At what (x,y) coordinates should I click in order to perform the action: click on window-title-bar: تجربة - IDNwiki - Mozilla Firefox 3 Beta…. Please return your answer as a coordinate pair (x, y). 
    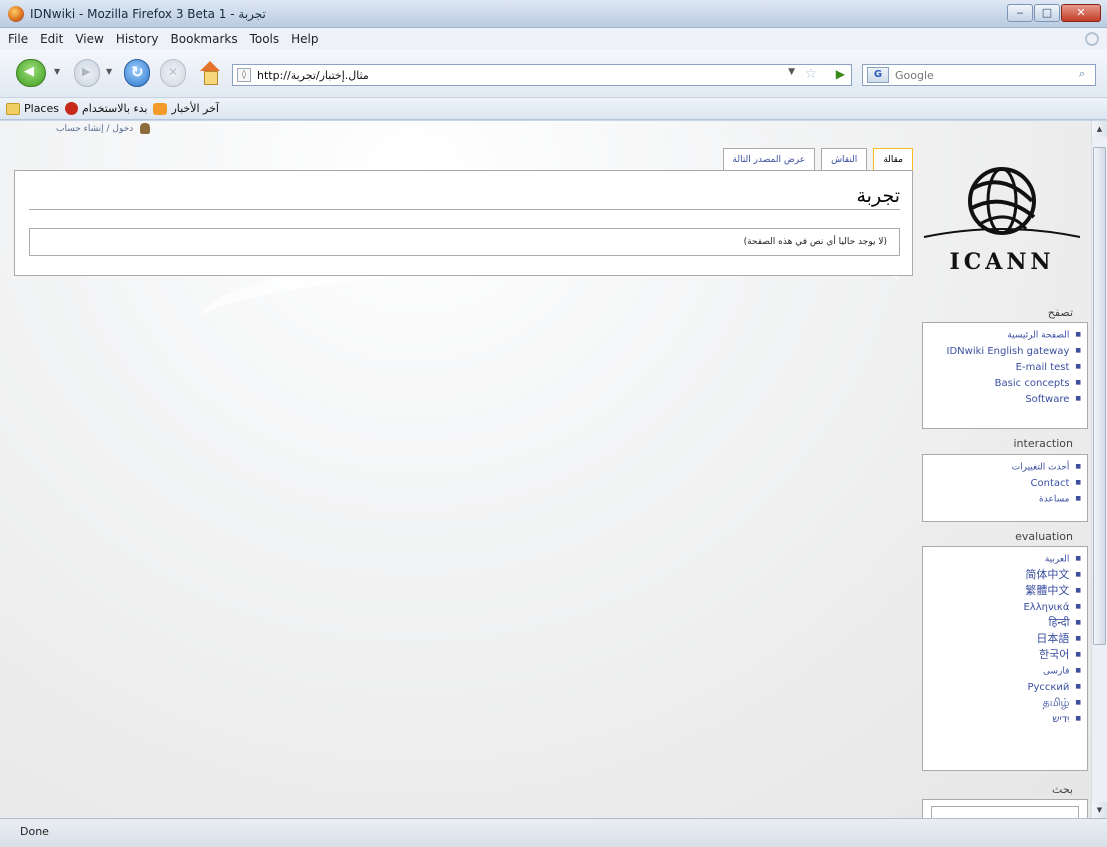
    Looking at the image, I should click on (553, 14).